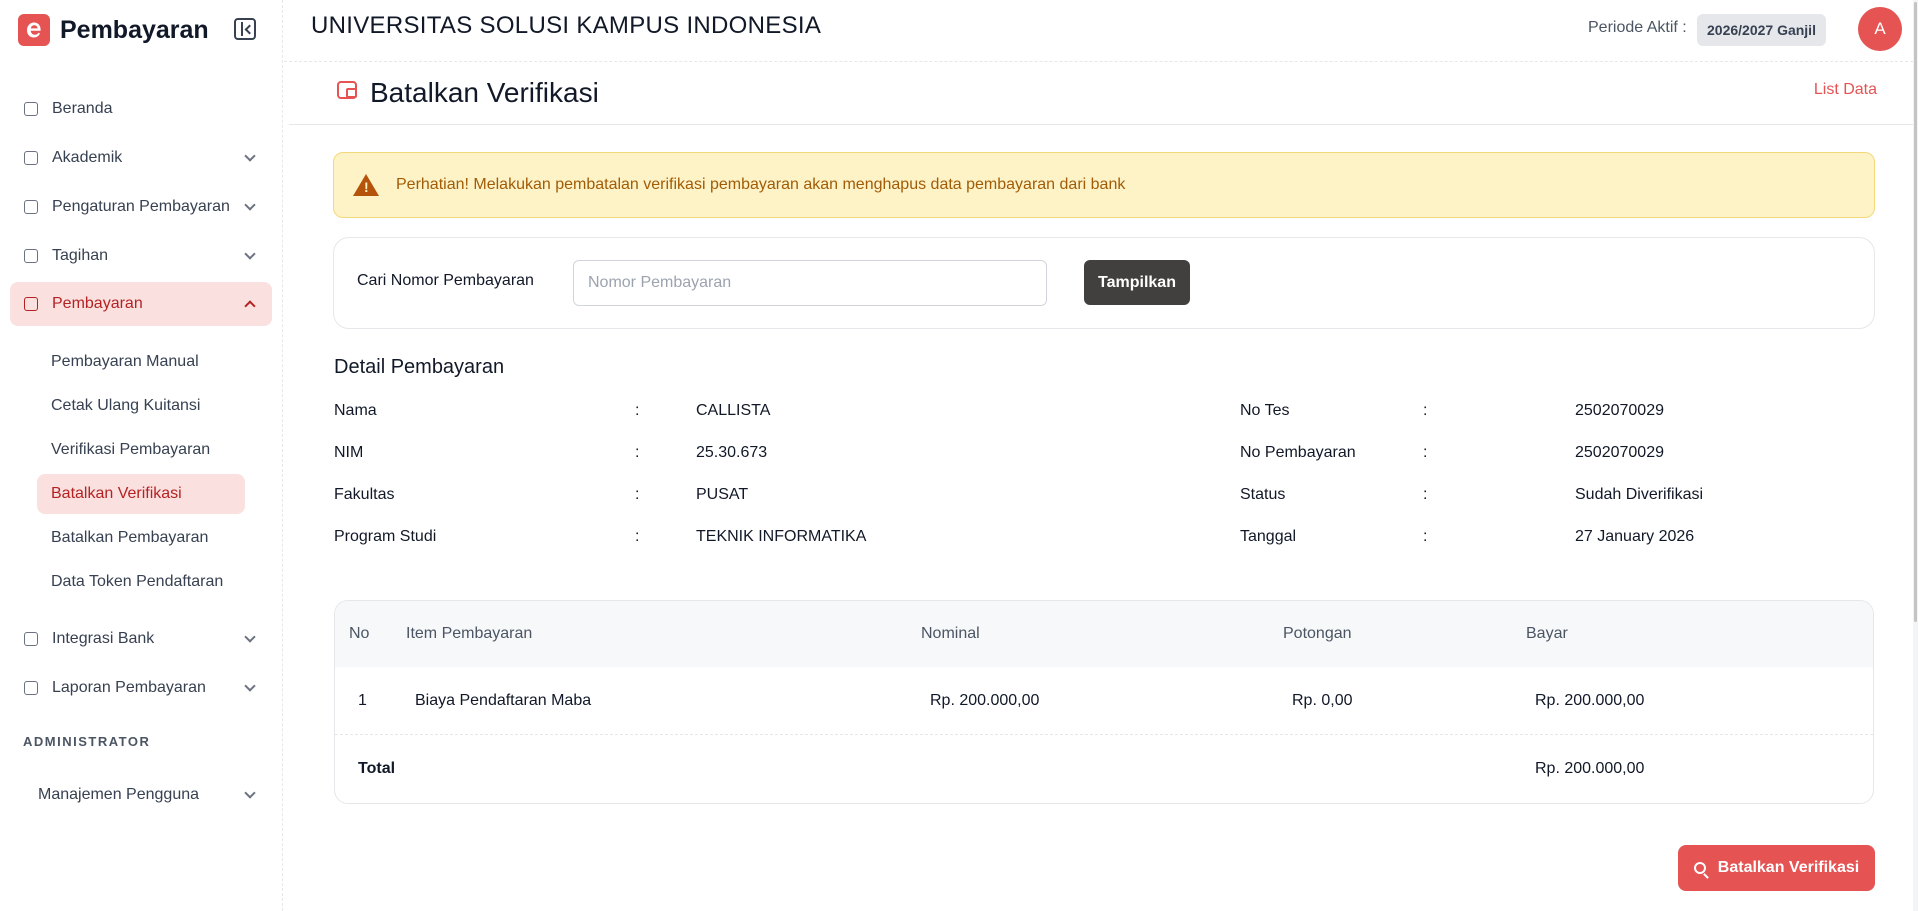 Image resolution: width=1918 pixels, height=911 pixels. Describe the element at coordinates (141, 256) in the screenshot. I see `sidebar-item-tagihan: Tagihan` at that location.